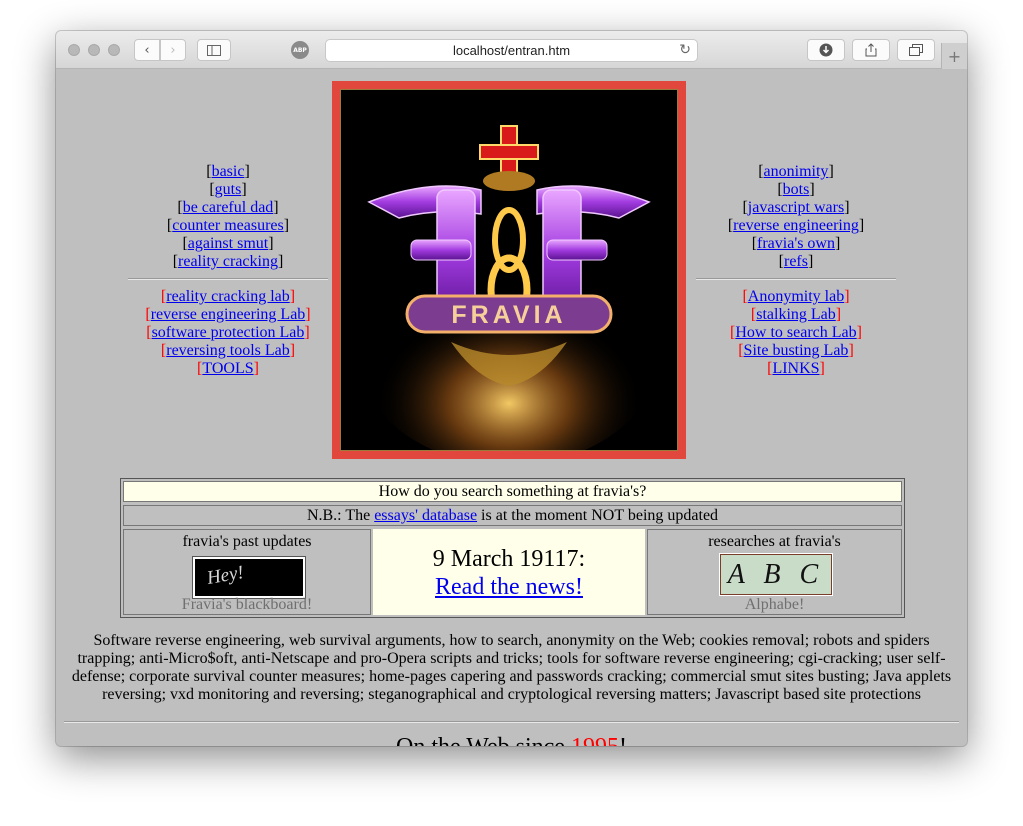  I want to click on chevron-left-icon: ‹, so click(147, 50).